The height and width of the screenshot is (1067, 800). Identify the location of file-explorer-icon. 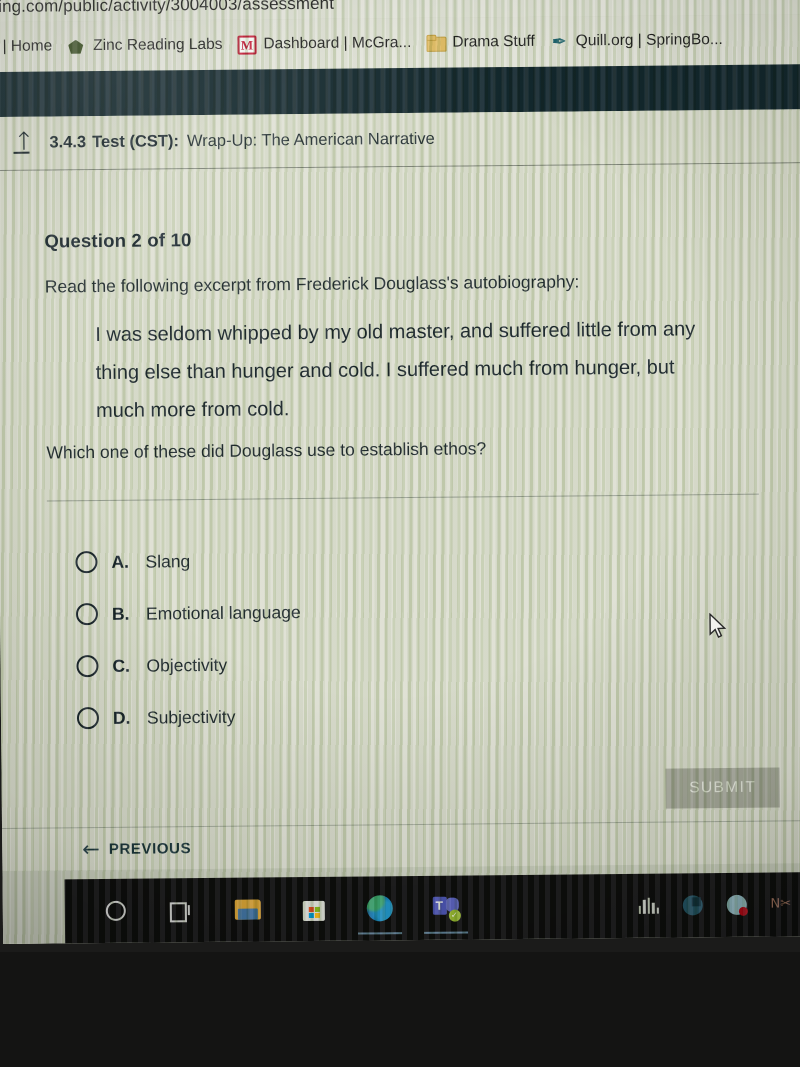
(248, 909).